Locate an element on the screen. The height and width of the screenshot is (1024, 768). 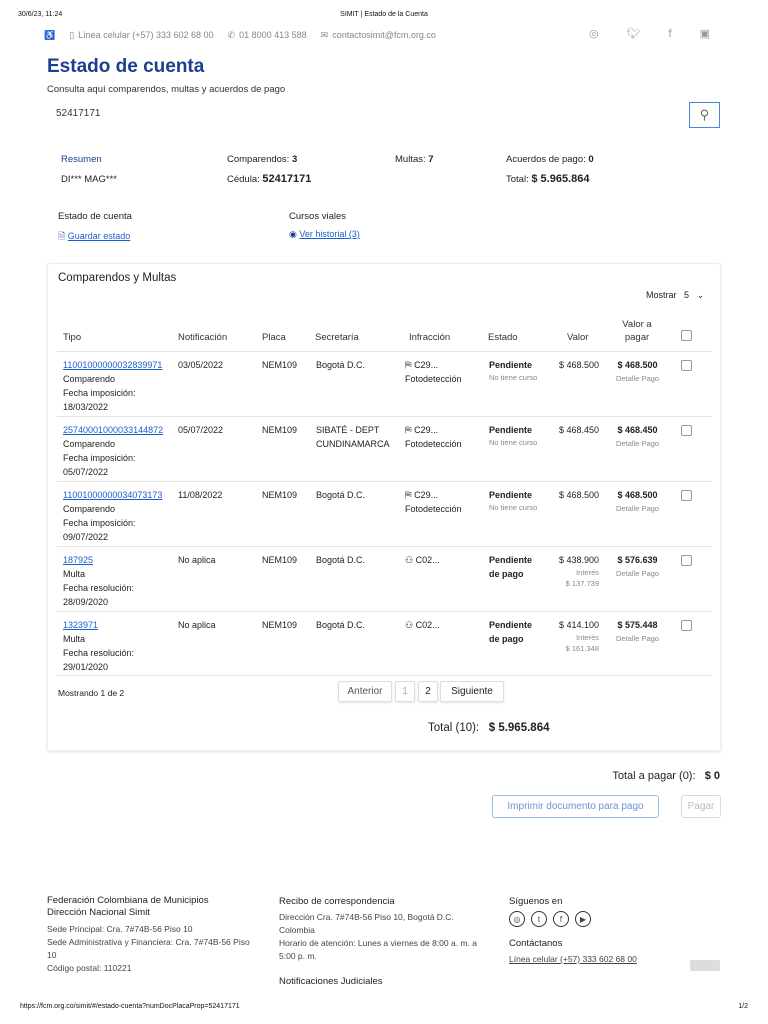
secretaria: SIBATÉ - DEPT CUNDINAMARCA is located at coordinates (353, 437).